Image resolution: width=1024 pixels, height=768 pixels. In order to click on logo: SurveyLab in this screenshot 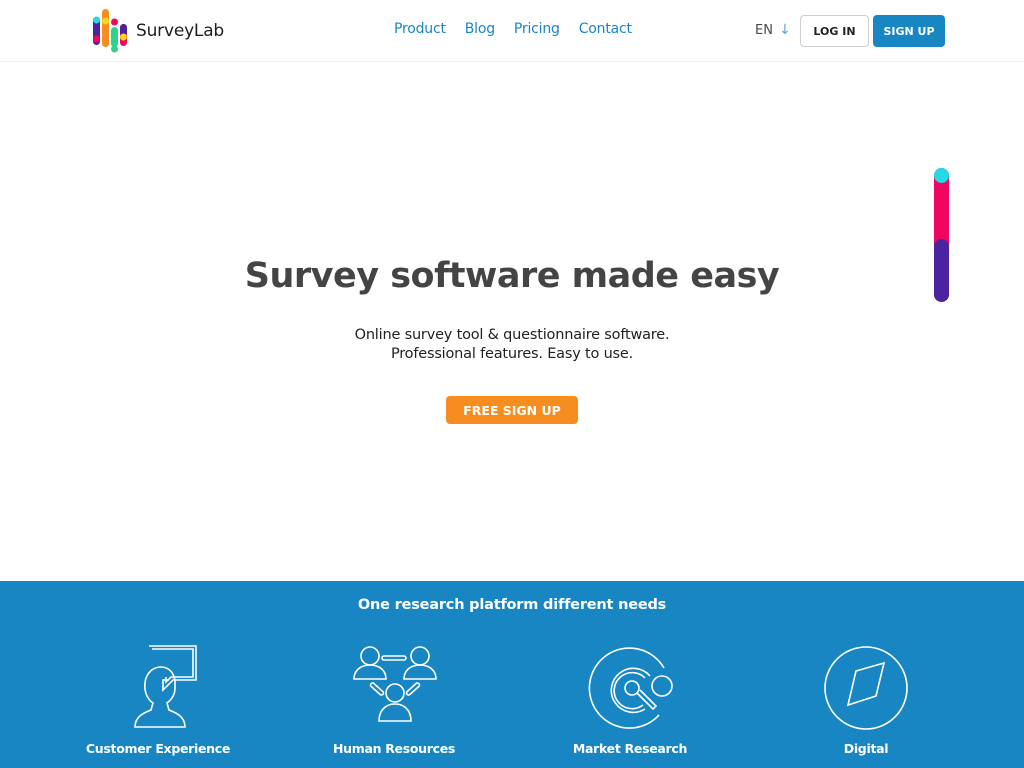, I will do `click(158, 31)`.